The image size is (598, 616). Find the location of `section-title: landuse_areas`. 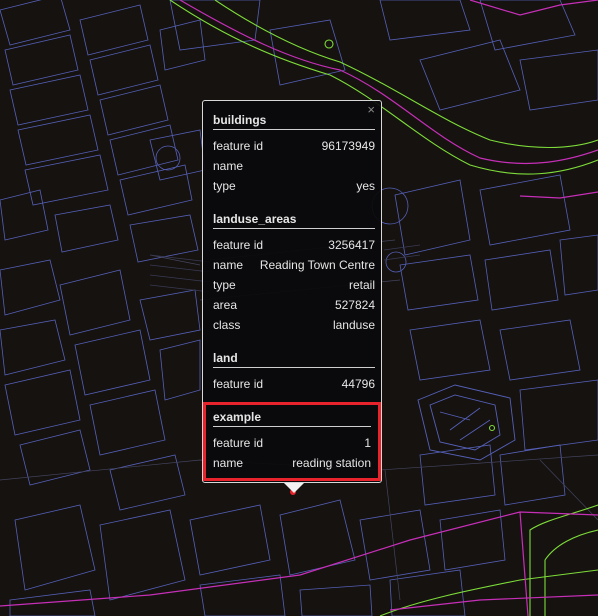

section-title: landuse_areas is located at coordinates (294, 219).